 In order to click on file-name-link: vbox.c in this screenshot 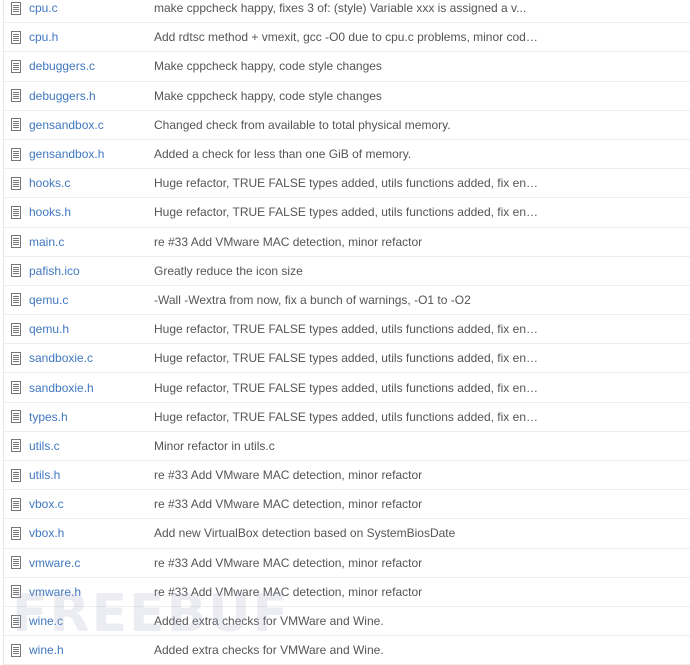, I will do `click(91, 504)`.